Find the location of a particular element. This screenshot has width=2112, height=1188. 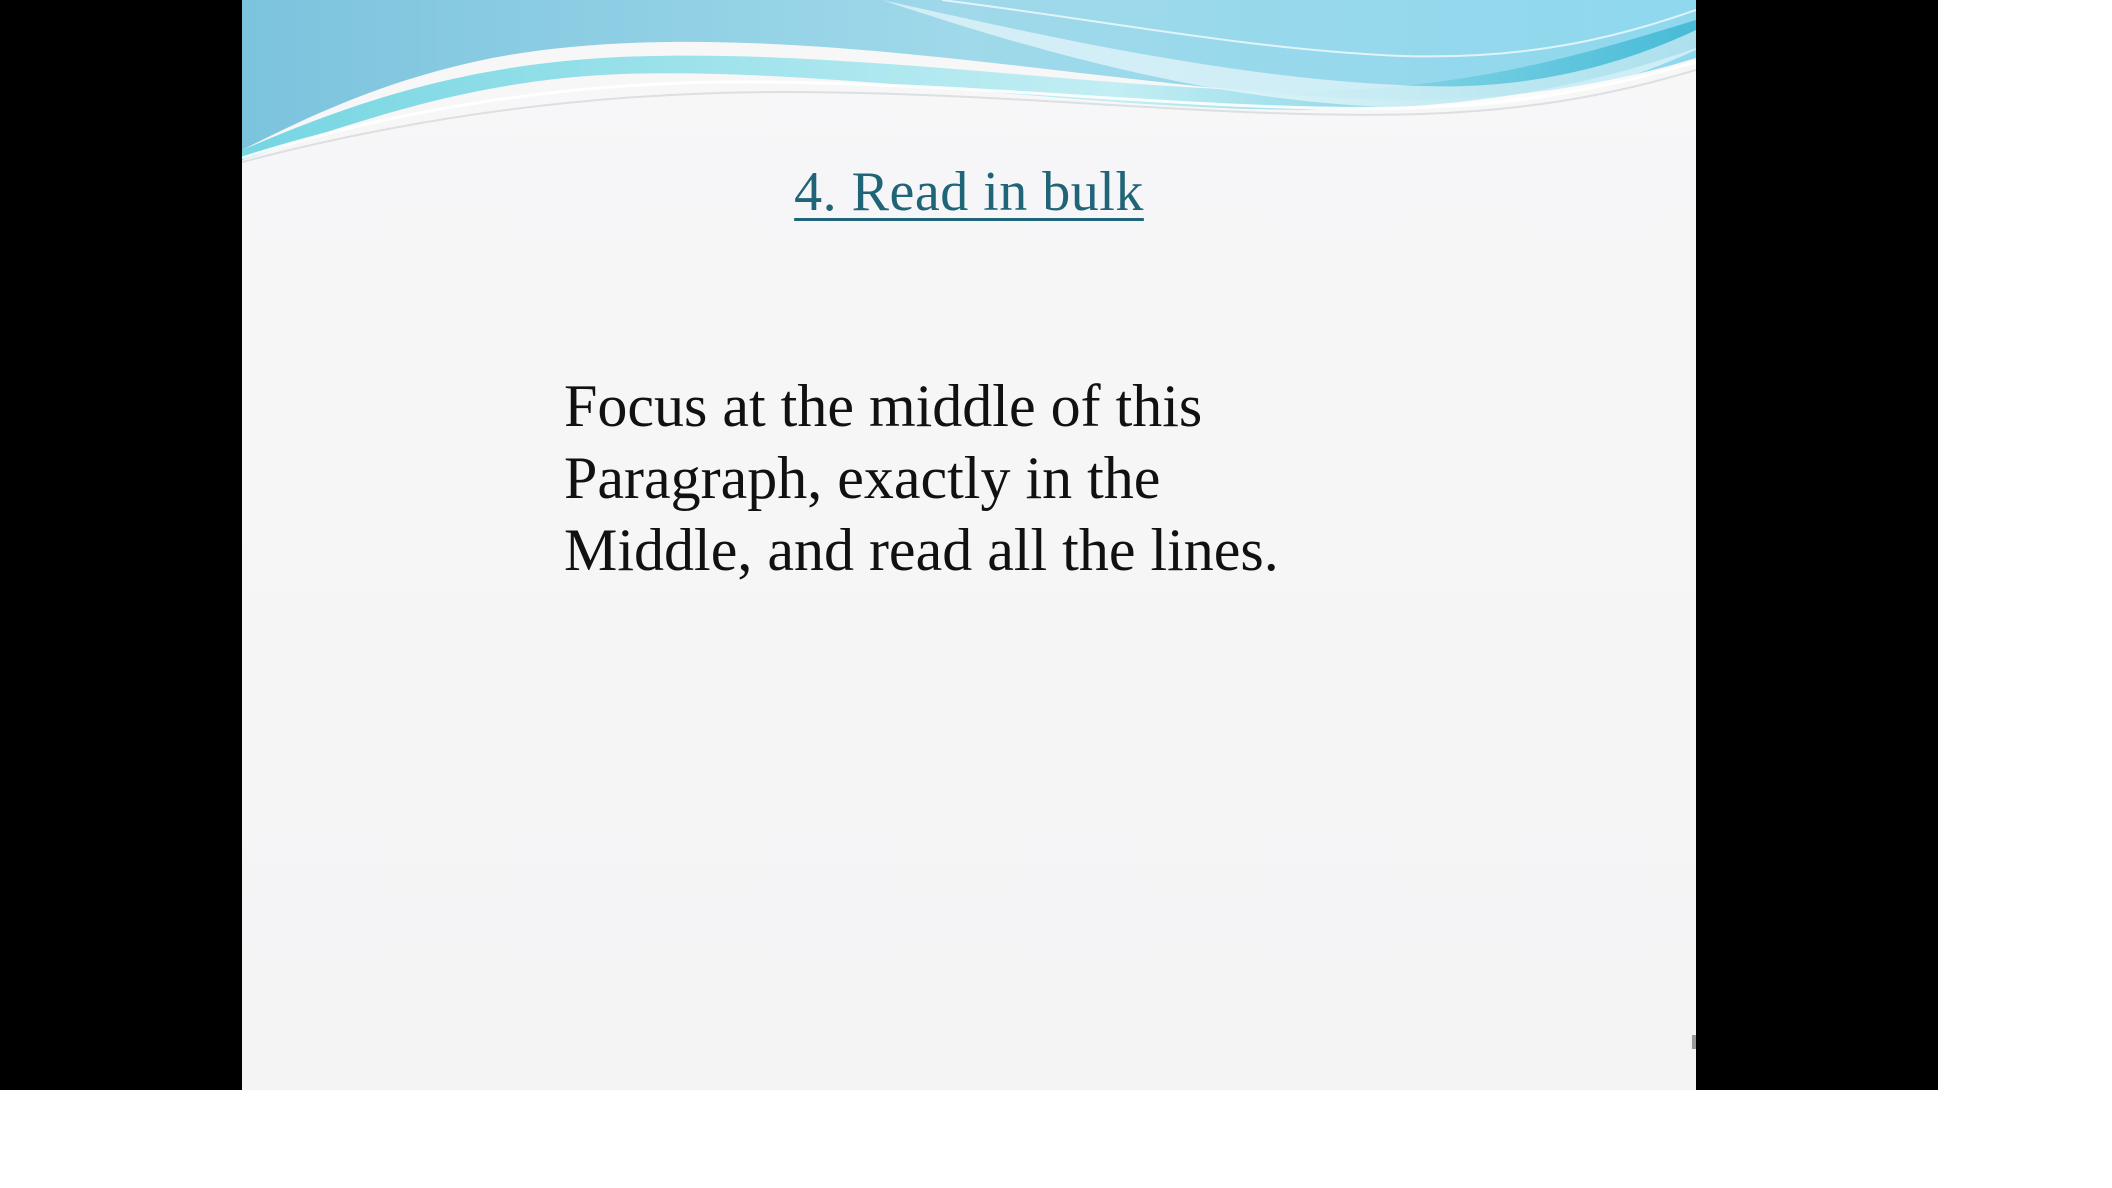

slide-corner-marker is located at coordinates (1694, 1042).